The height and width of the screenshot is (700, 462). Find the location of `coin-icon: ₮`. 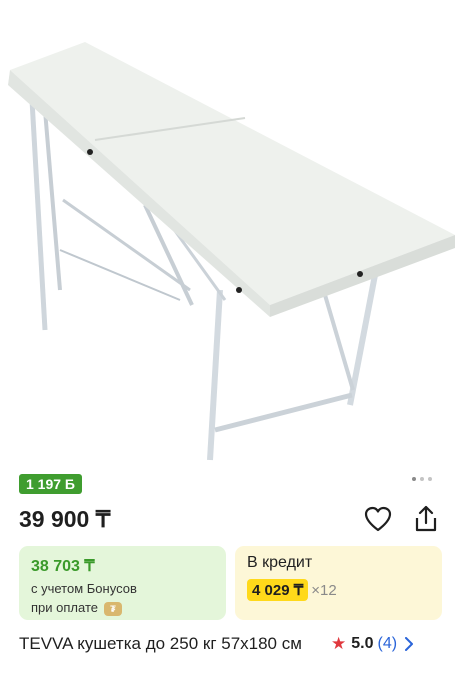

coin-icon: ₮ is located at coordinates (112, 608).